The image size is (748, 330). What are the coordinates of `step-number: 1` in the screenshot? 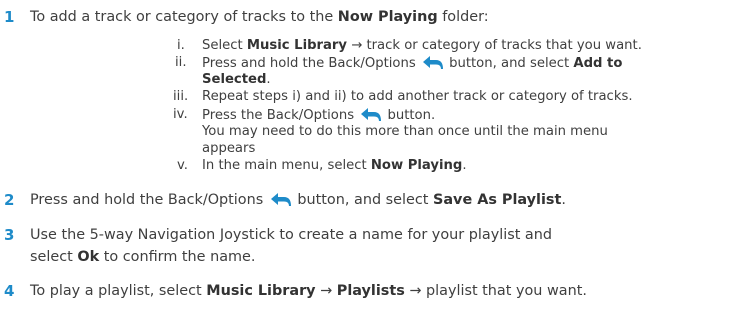 It's located at (9, 17).